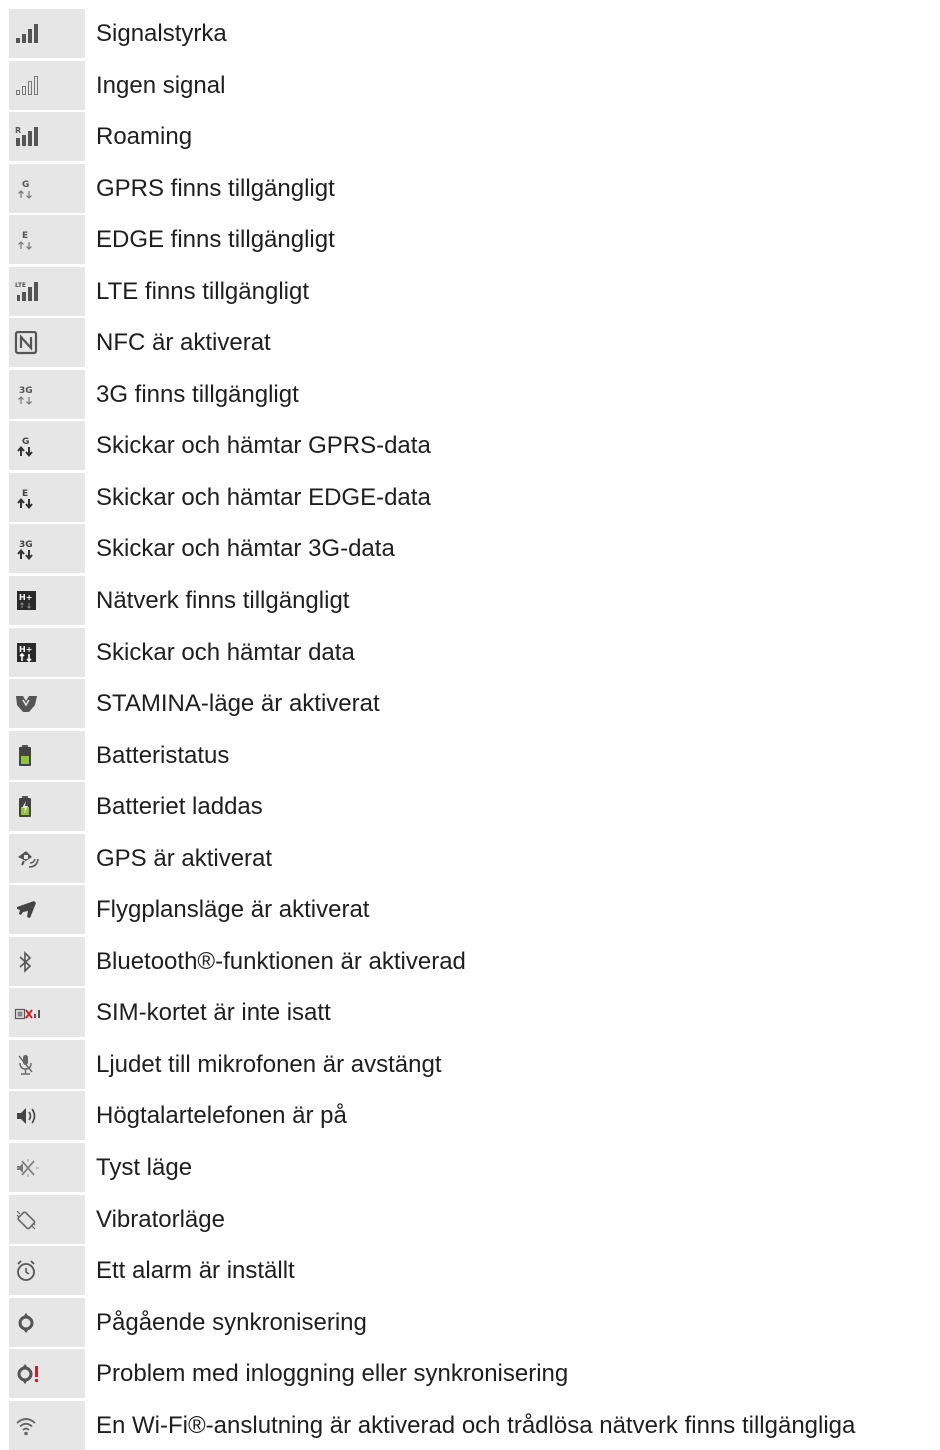 This screenshot has height=1450, width=940. I want to click on row-label: Ljudet till mikrofonen är avstängt, so click(269, 1064).